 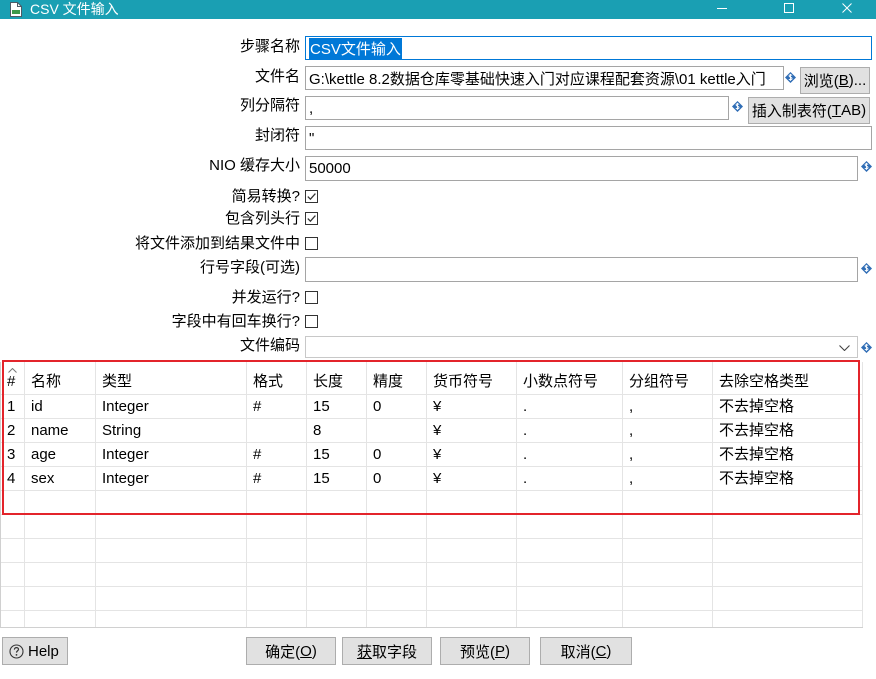 I want to click on field-precision-cell: 0, so click(x=397, y=454).